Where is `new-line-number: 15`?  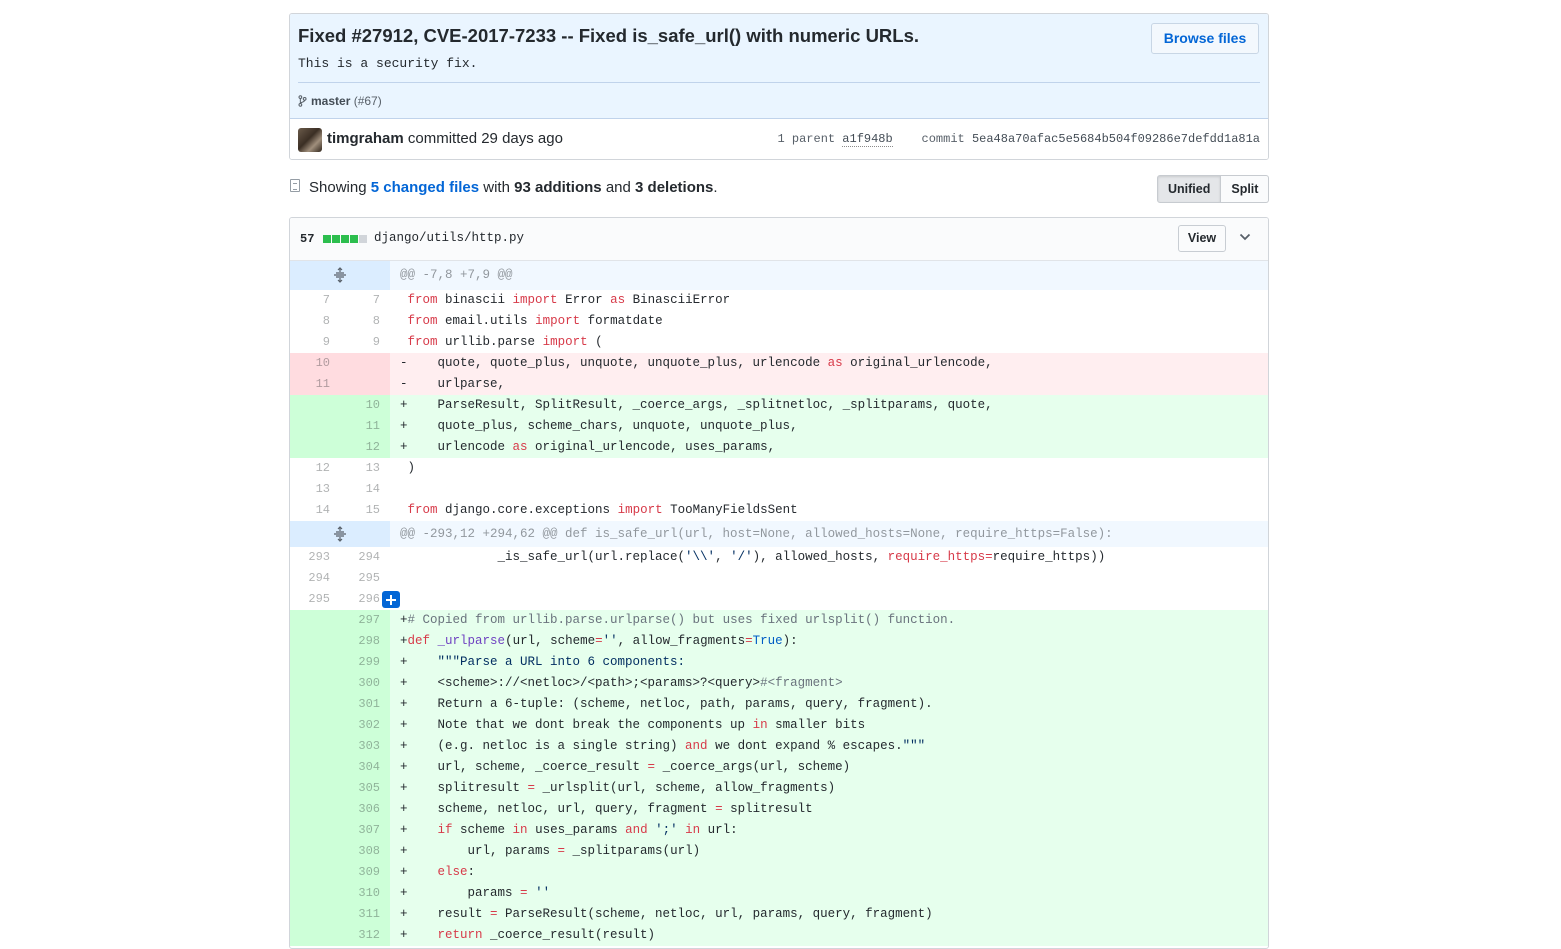 new-line-number: 15 is located at coordinates (360, 510).